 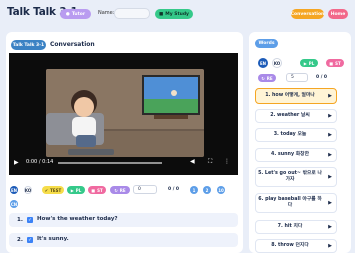 I want to click on name-label: Name:, so click(x=106, y=13).